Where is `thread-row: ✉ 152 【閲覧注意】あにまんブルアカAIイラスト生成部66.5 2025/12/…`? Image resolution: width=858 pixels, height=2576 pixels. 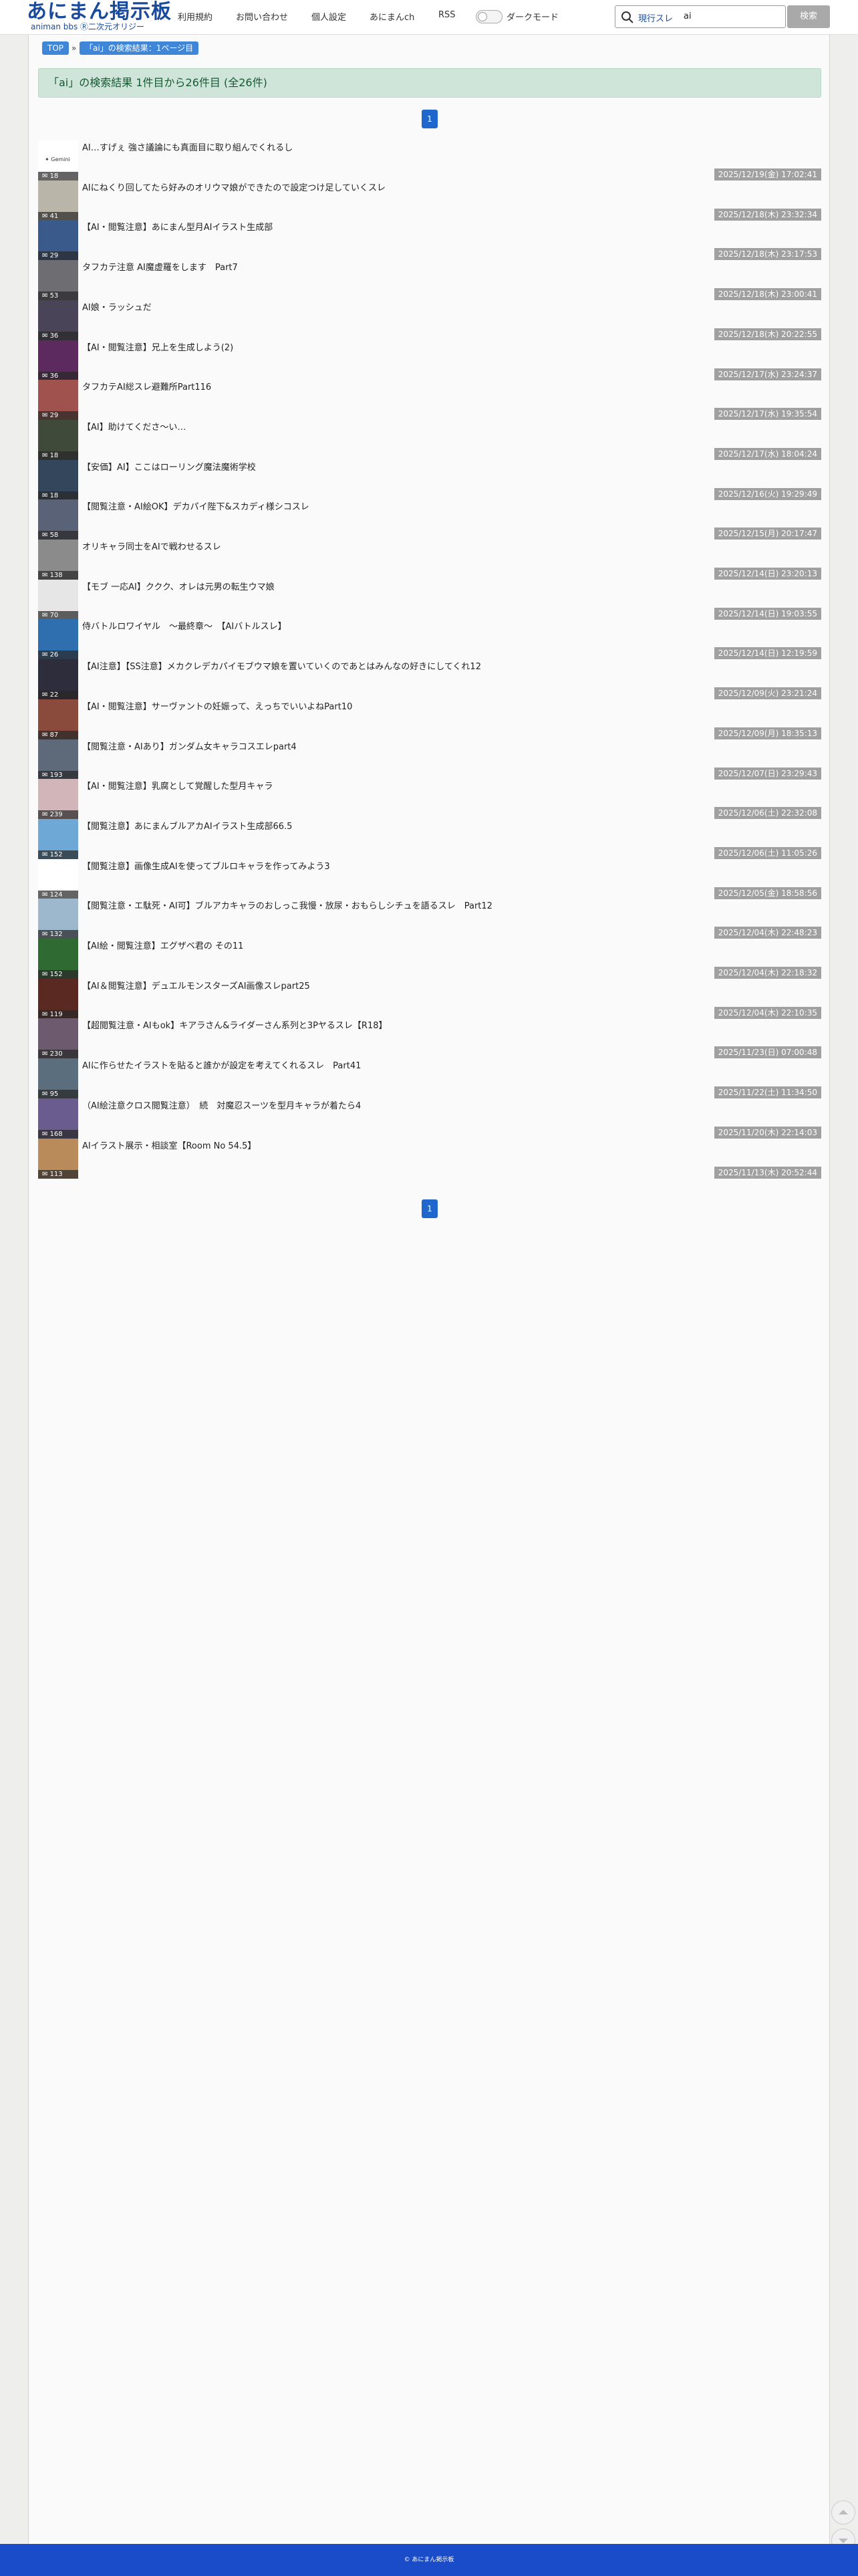
thread-row: ✉ 152 【閲覧注意】あにまんブルアカAIイラスト生成部66.5 2025/12/… is located at coordinates (429, 838).